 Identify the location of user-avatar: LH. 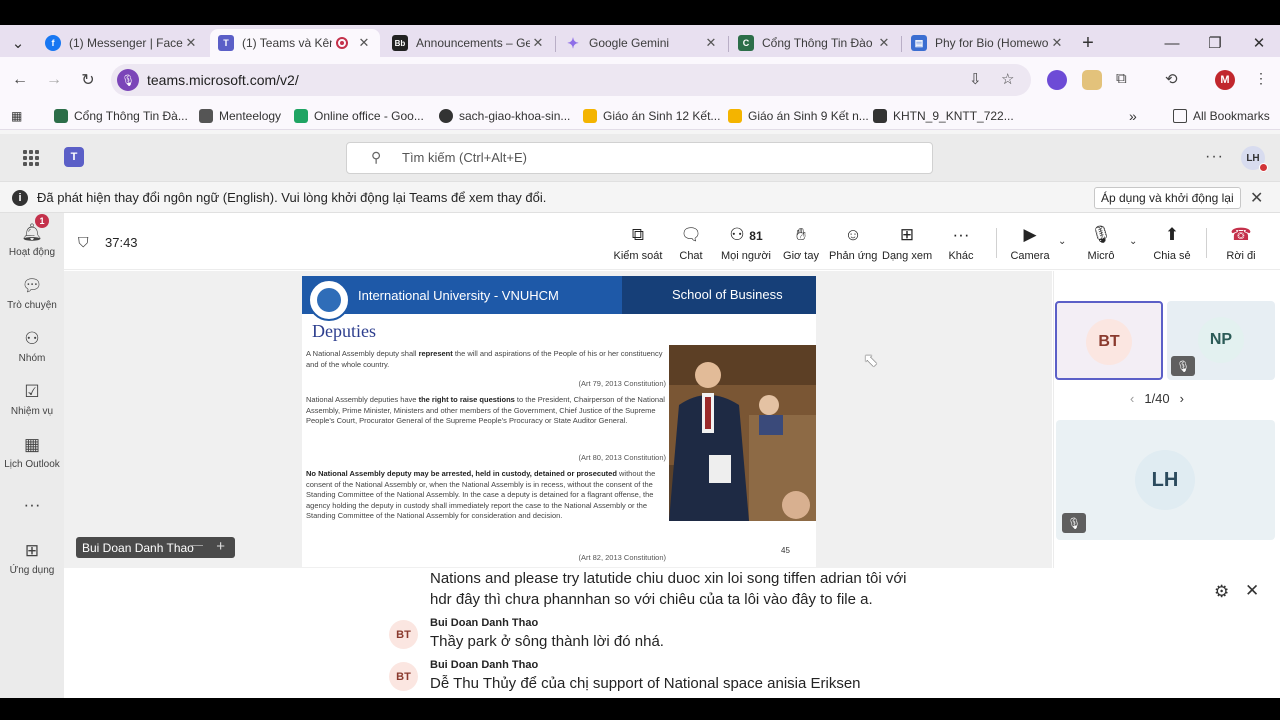
(1254, 159).